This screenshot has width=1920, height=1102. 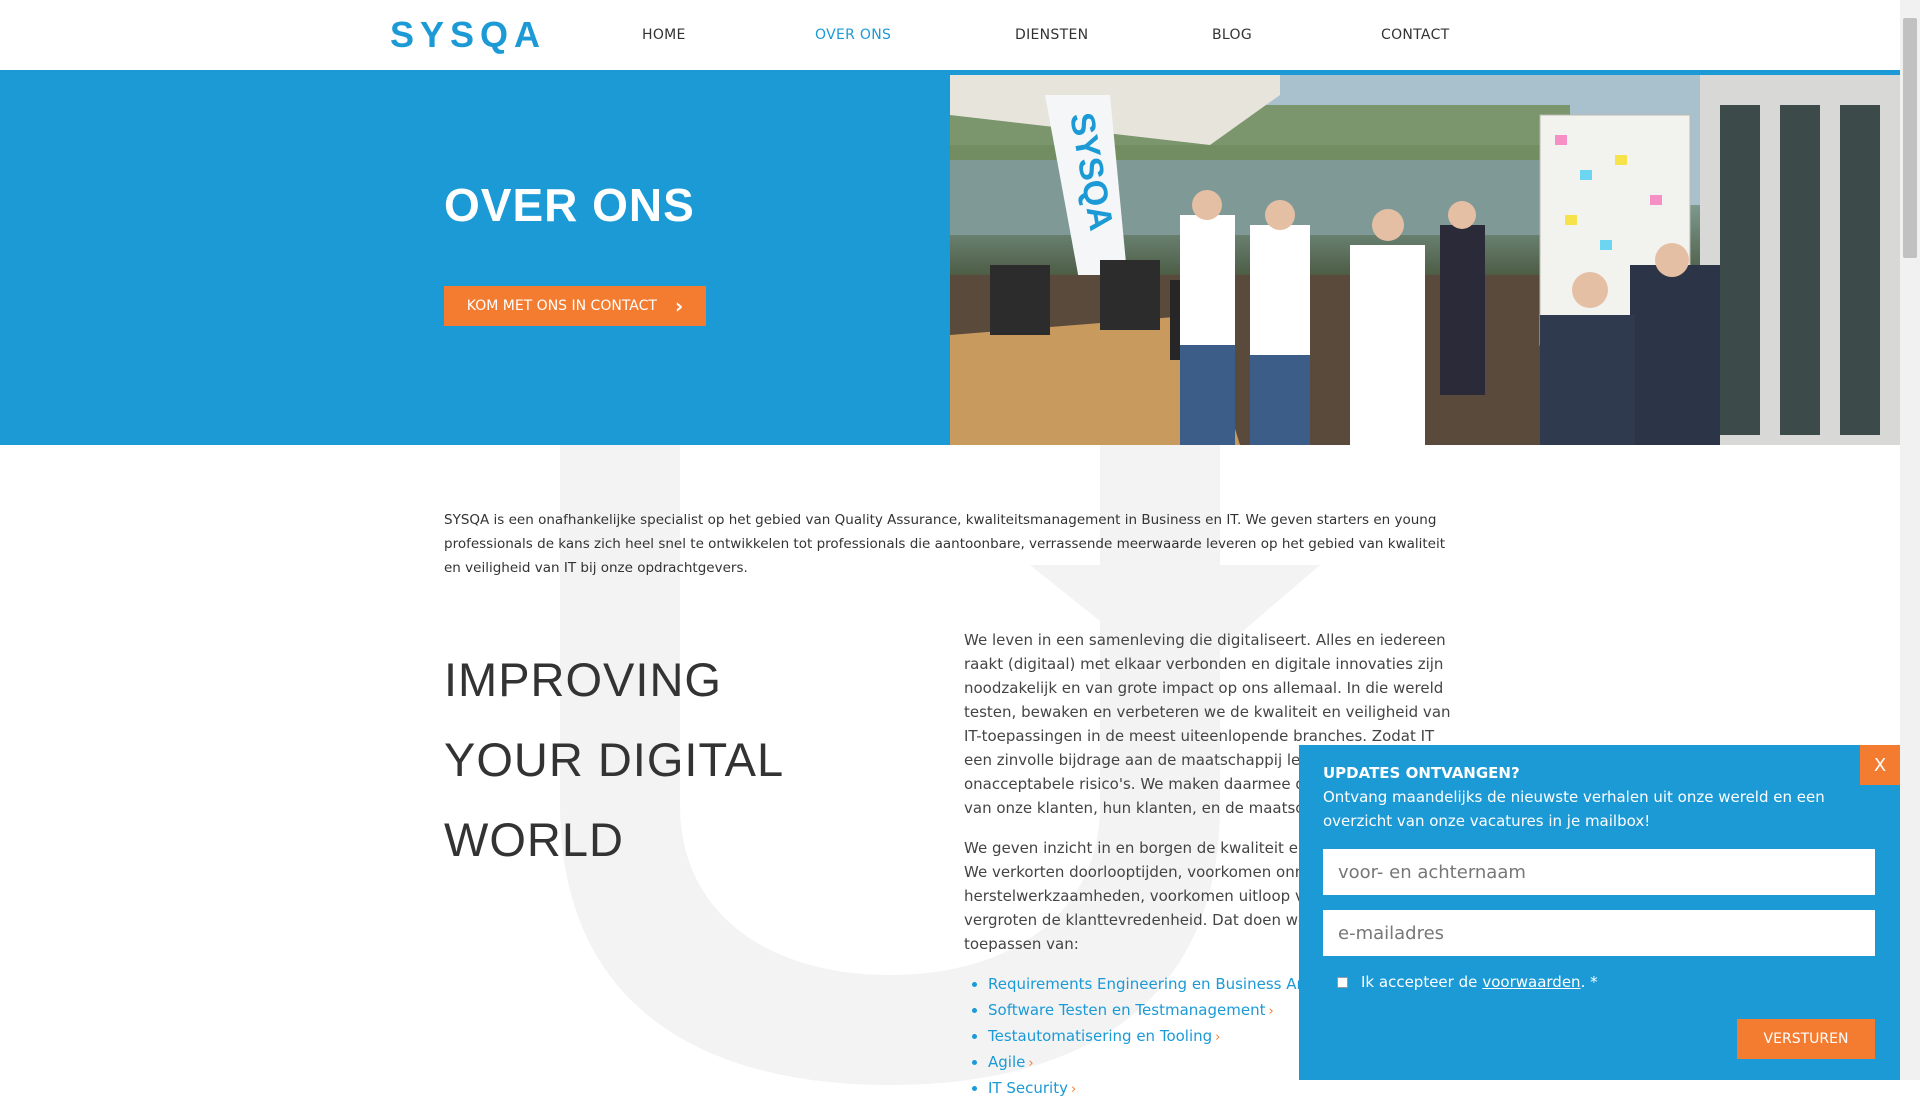 I want to click on close-popup-button: X, so click(x=1880, y=765).